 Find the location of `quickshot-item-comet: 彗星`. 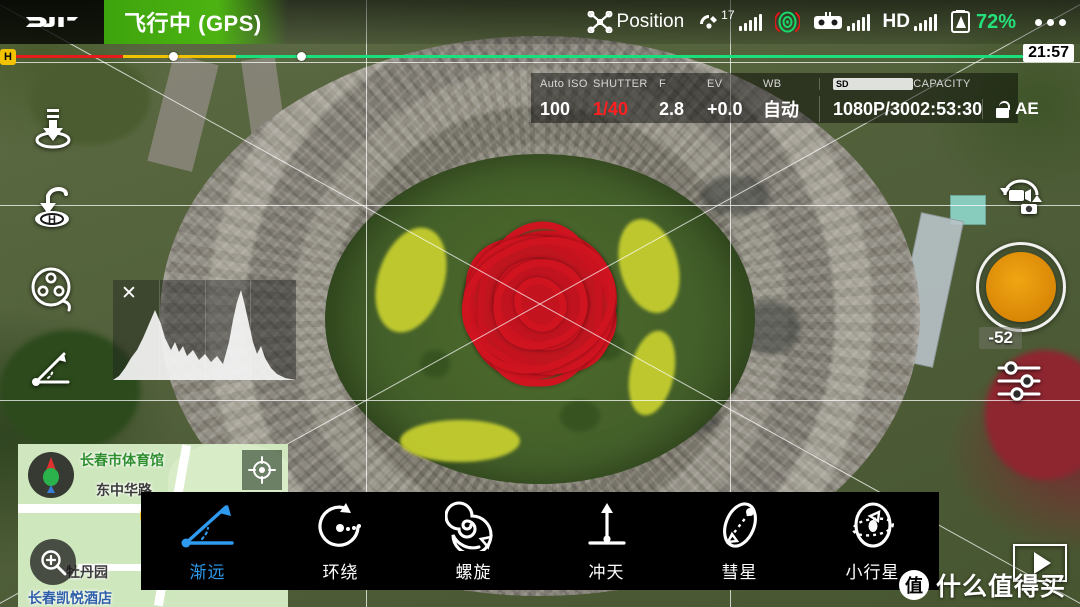

quickshot-item-comet: 彗星 is located at coordinates (740, 541).